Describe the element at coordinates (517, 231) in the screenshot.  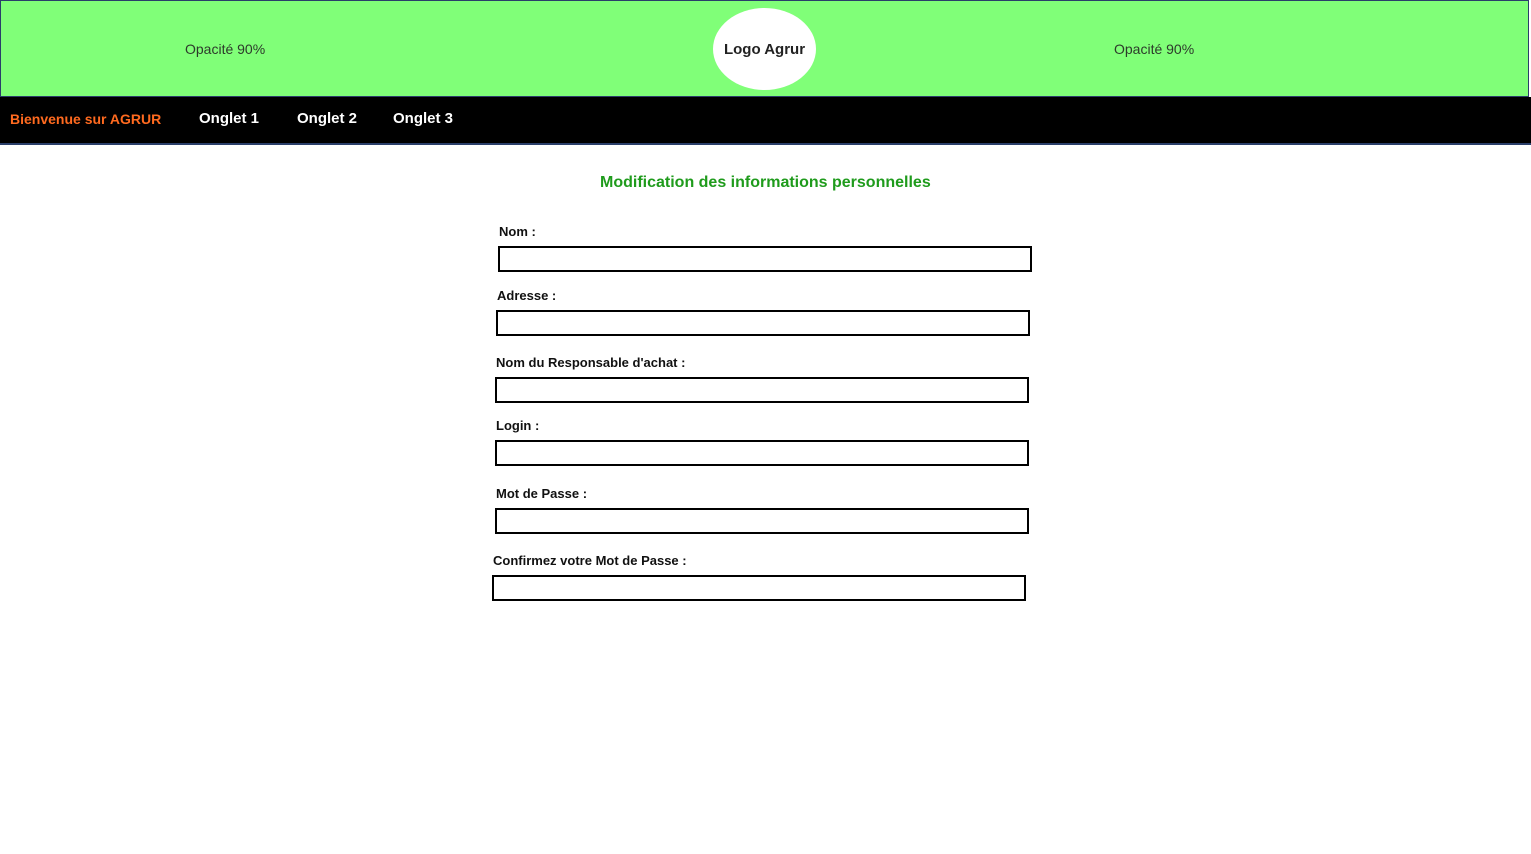
I see `nom-label: Nom :` at that location.